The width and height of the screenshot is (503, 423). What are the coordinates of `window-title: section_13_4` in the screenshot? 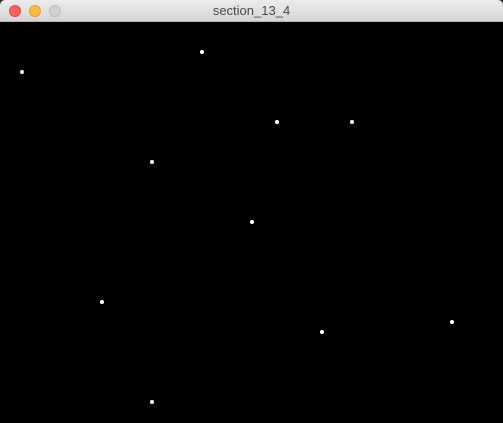 It's located at (251, 10).